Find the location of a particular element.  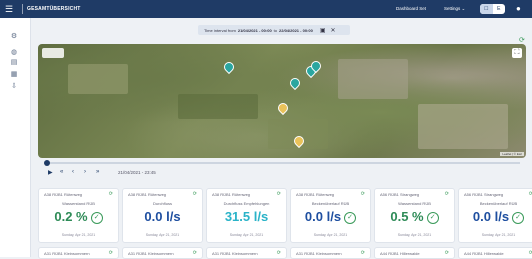

timeline-slider is located at coordinates (283, 163).